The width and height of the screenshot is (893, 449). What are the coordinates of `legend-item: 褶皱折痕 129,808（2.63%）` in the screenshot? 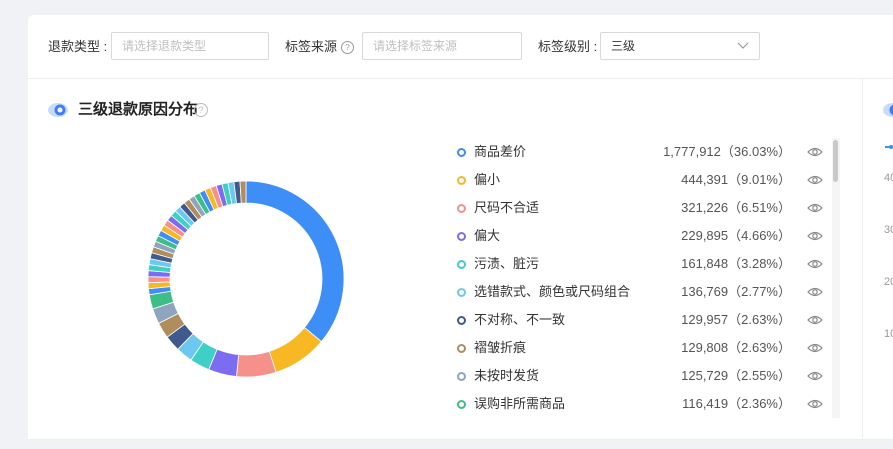 It's located at (642, 348).